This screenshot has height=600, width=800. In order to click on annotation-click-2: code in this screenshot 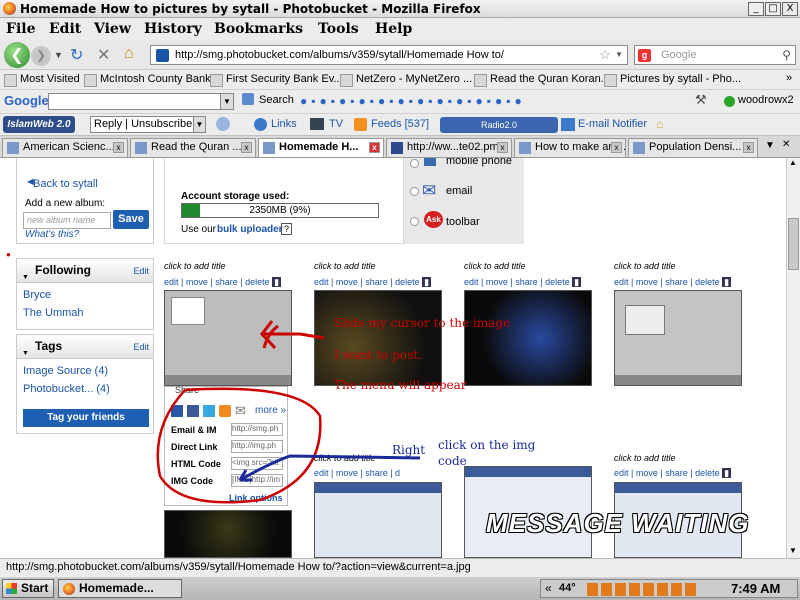, I will do `click(452, 461)`.